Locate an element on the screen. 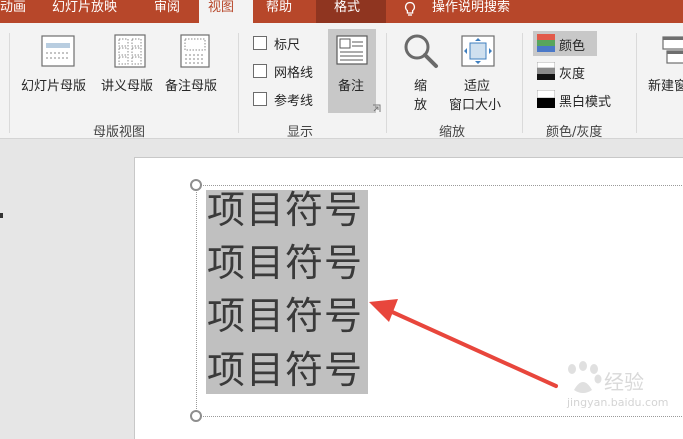 Image resolution: width=683 pixels, height=439 pixels. group-label-master-views: 母版视图 is located at coordinates (119, 132).